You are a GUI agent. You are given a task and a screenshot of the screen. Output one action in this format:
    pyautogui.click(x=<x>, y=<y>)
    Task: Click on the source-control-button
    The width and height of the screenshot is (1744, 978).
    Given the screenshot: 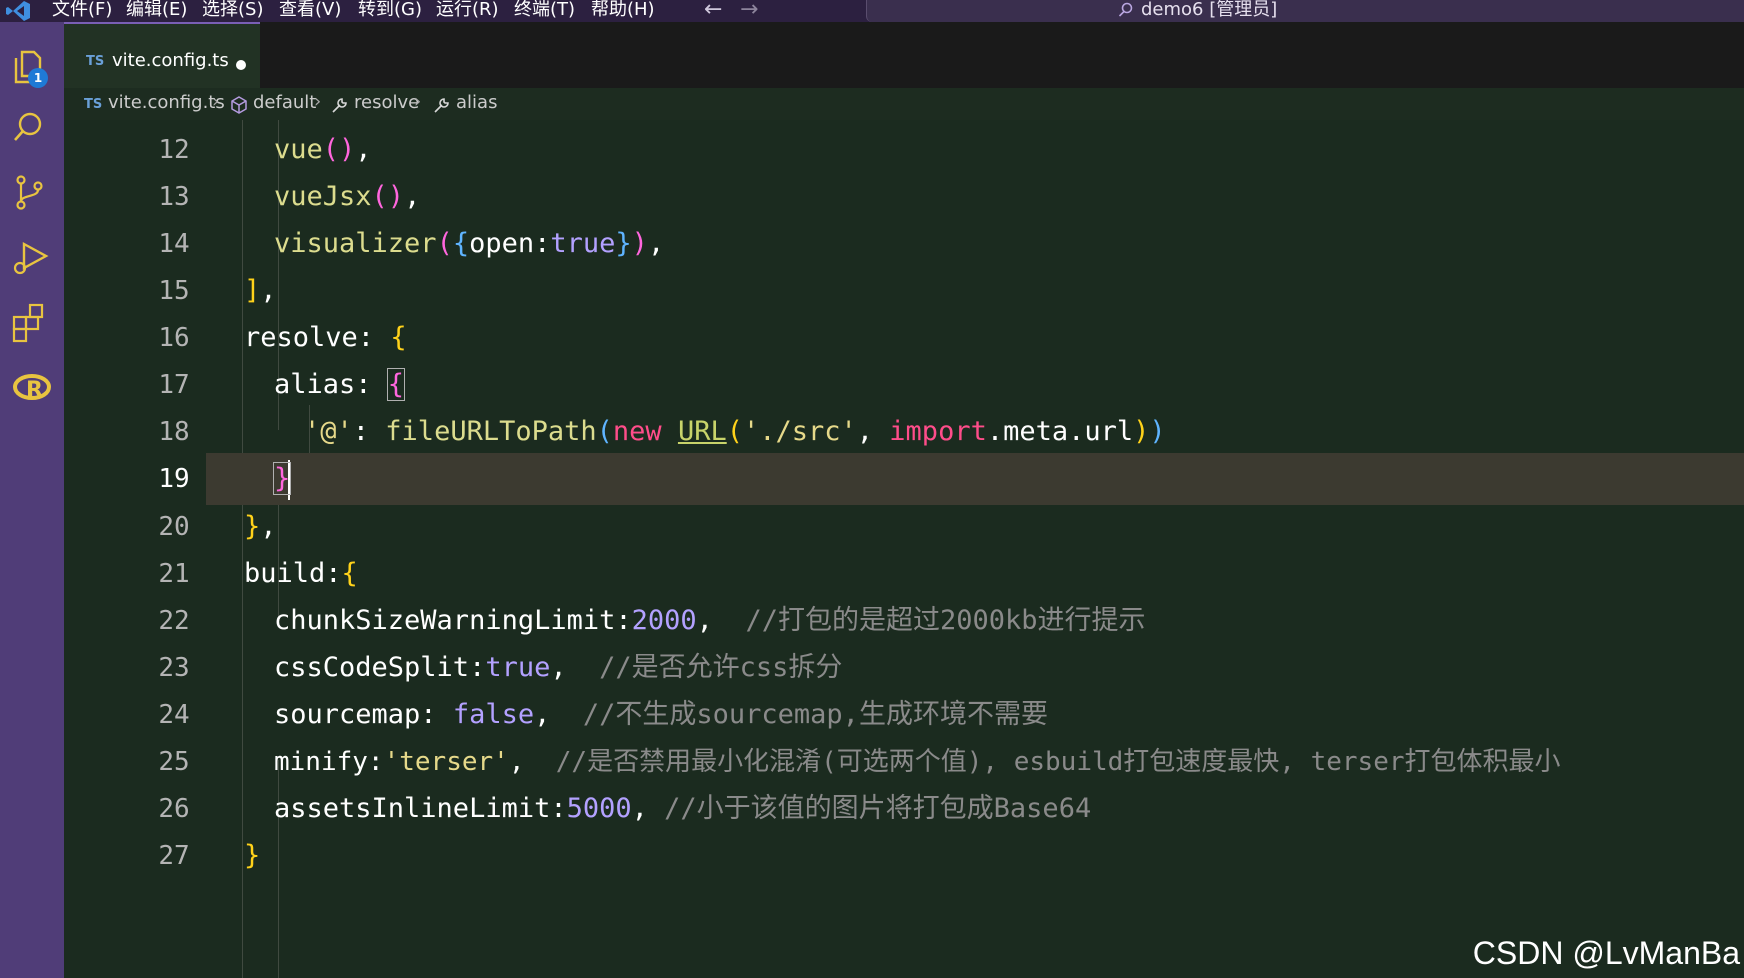 What is the action you would take?
    pyautogui.click(x=32, y=193)
    